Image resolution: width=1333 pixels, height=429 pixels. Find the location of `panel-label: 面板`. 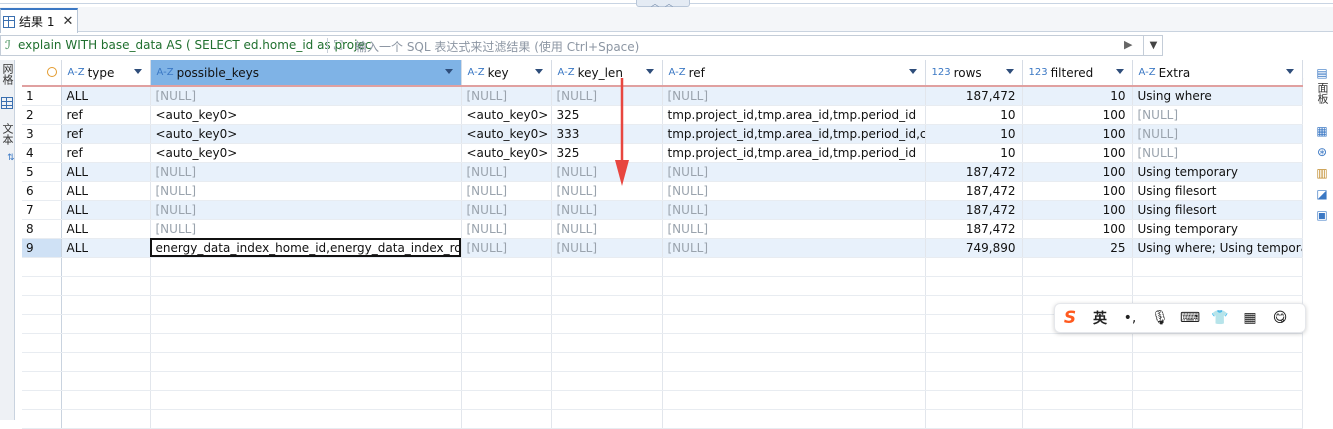

panel-label: 面板 is located at coordinates (1322, 93).